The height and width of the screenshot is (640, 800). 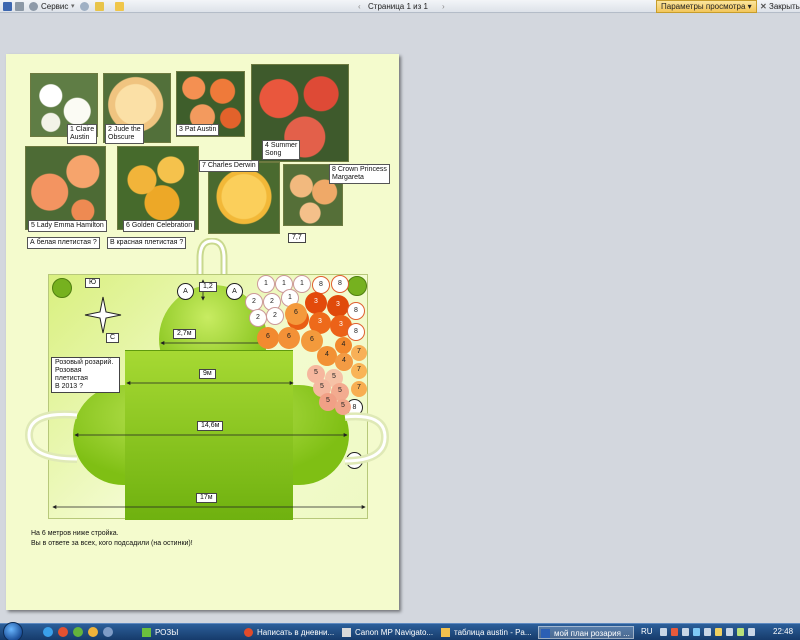 I want to click on rose-caption-1: 1 Claire Austin, so click(x=82, y=134).